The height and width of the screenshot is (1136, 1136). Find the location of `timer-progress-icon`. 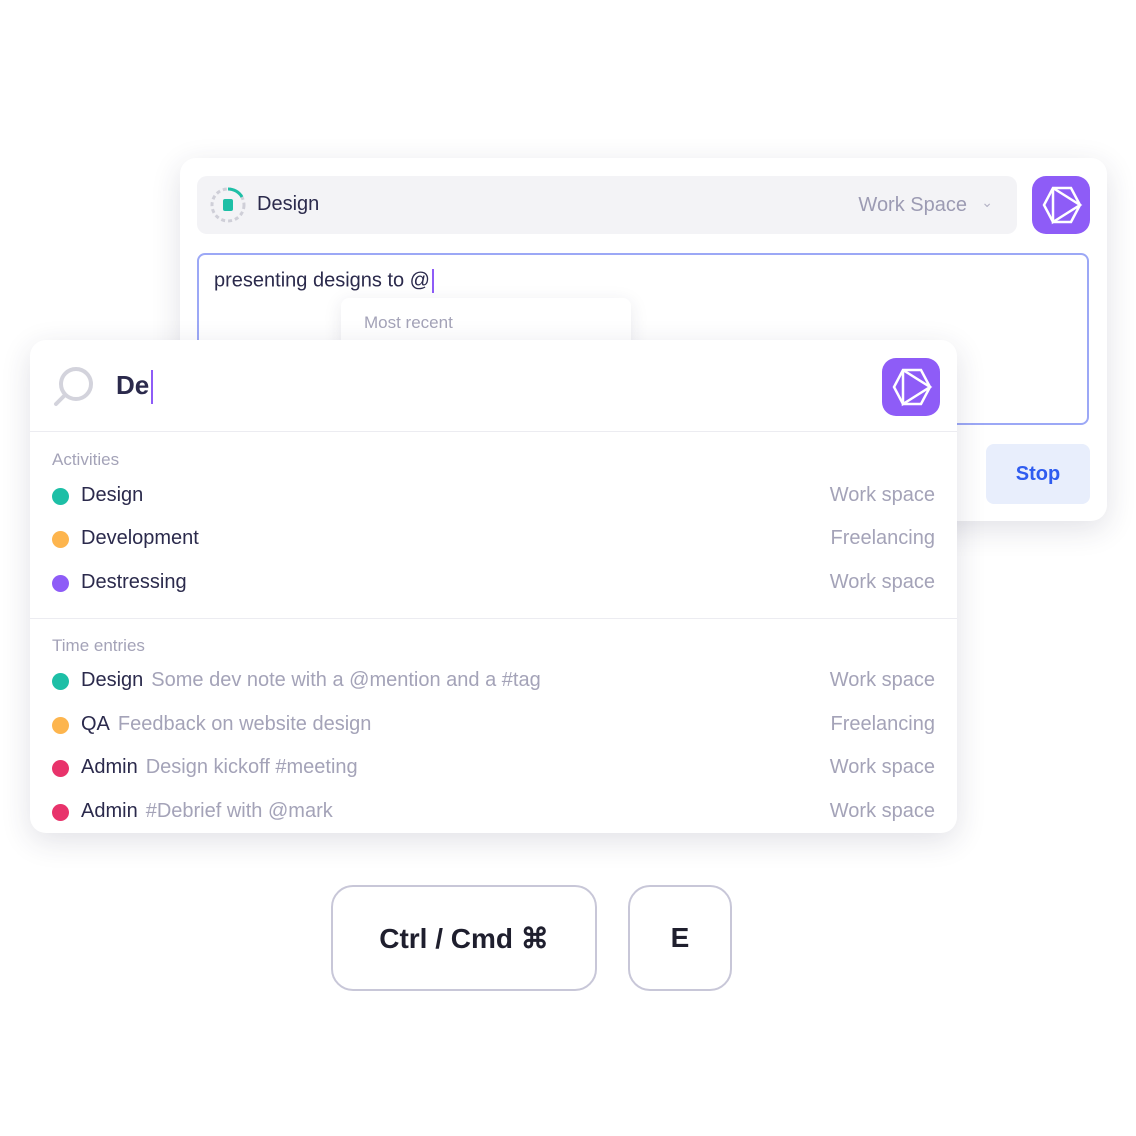

timer-progress-icon is located at coordinates (228, 205).